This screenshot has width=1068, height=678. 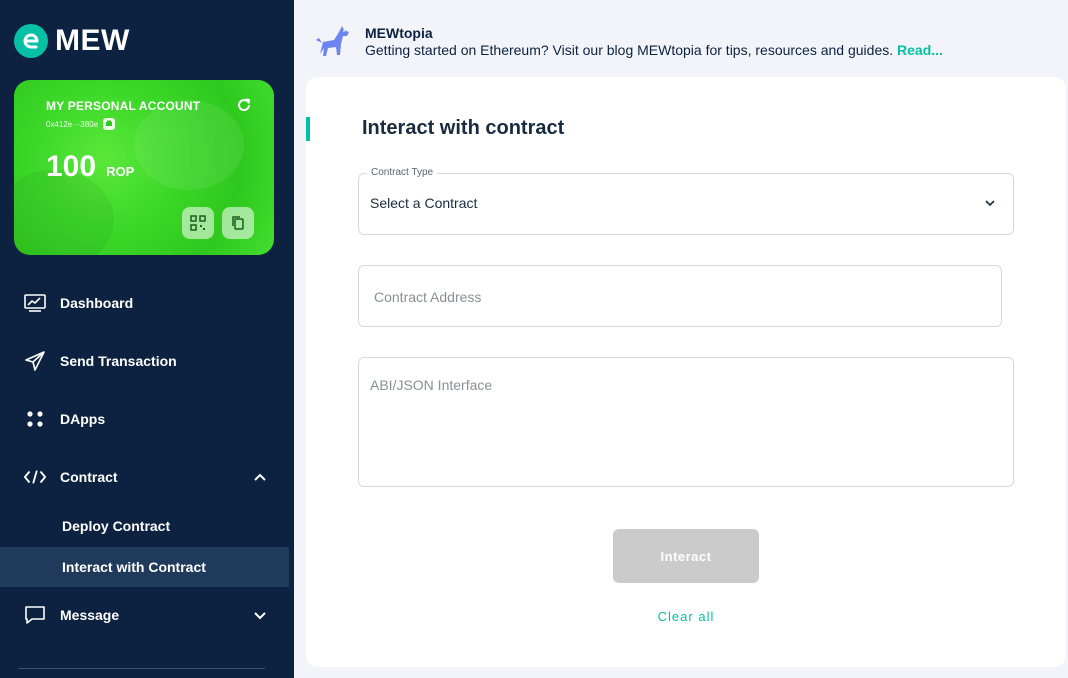 I want to click on balance: 100 ROP, so click(x=90, y=167).